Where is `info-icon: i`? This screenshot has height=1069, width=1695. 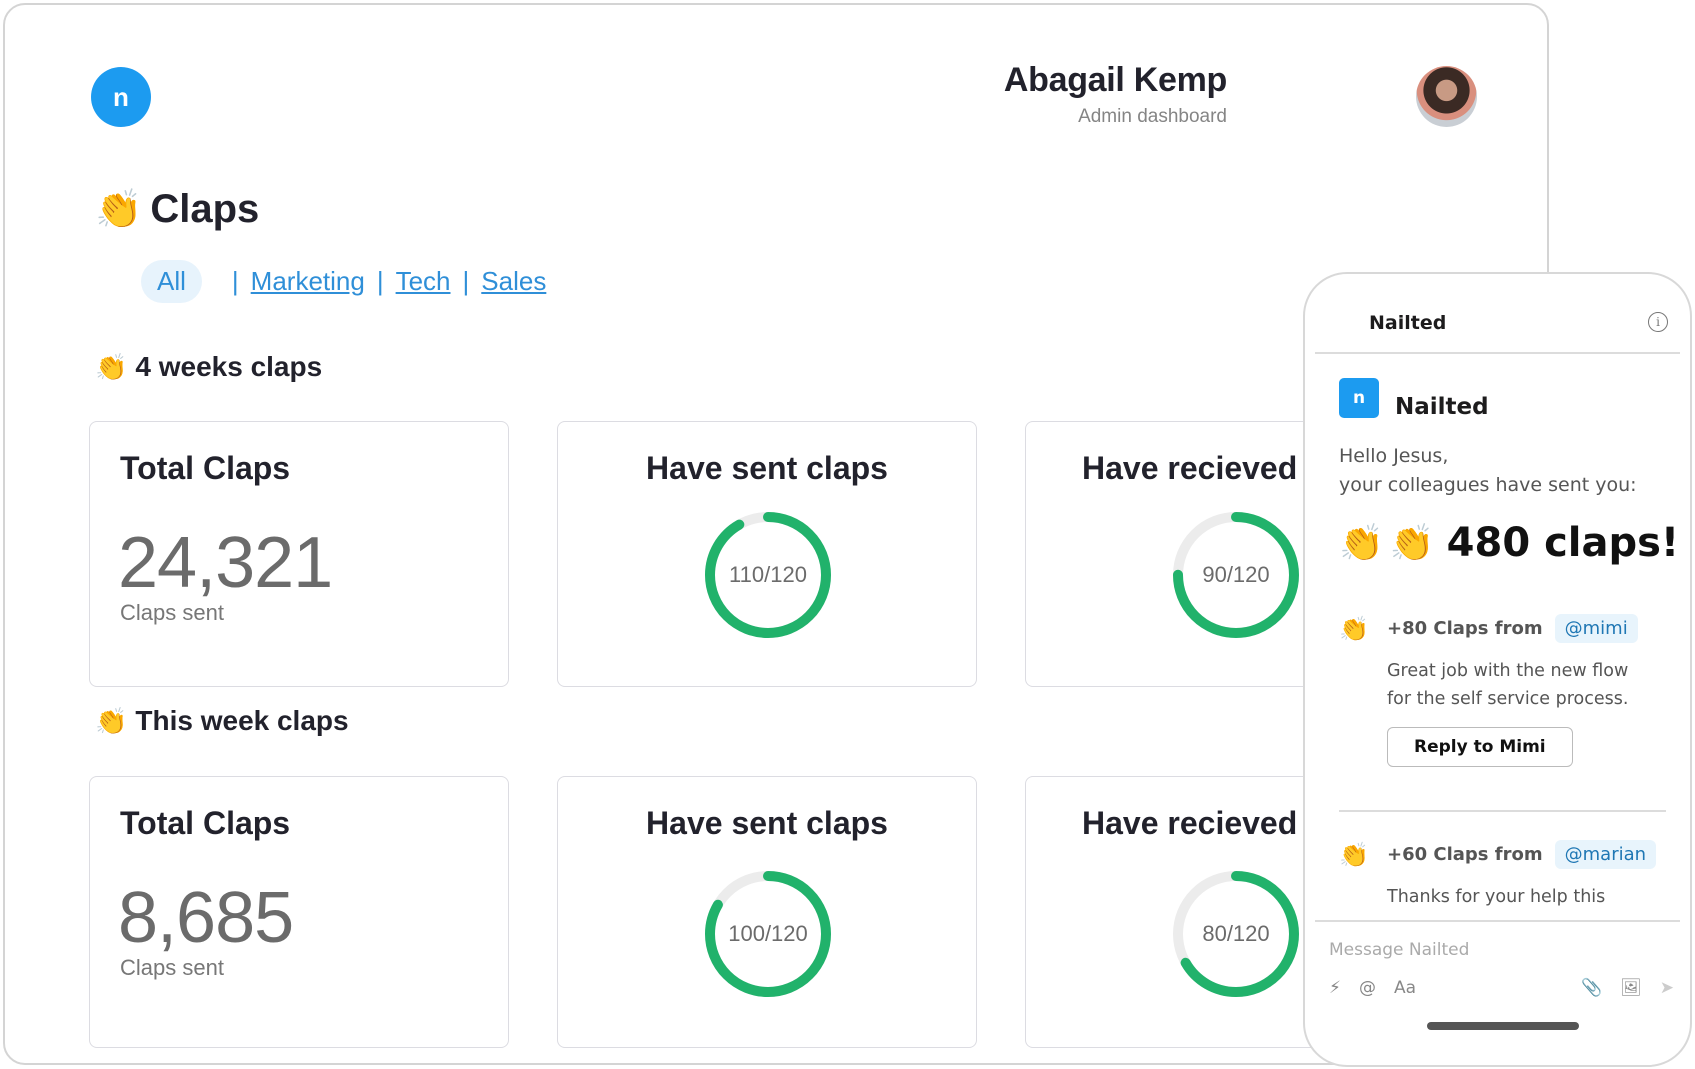
info-icon: i is located at coordinates (1658, 322).